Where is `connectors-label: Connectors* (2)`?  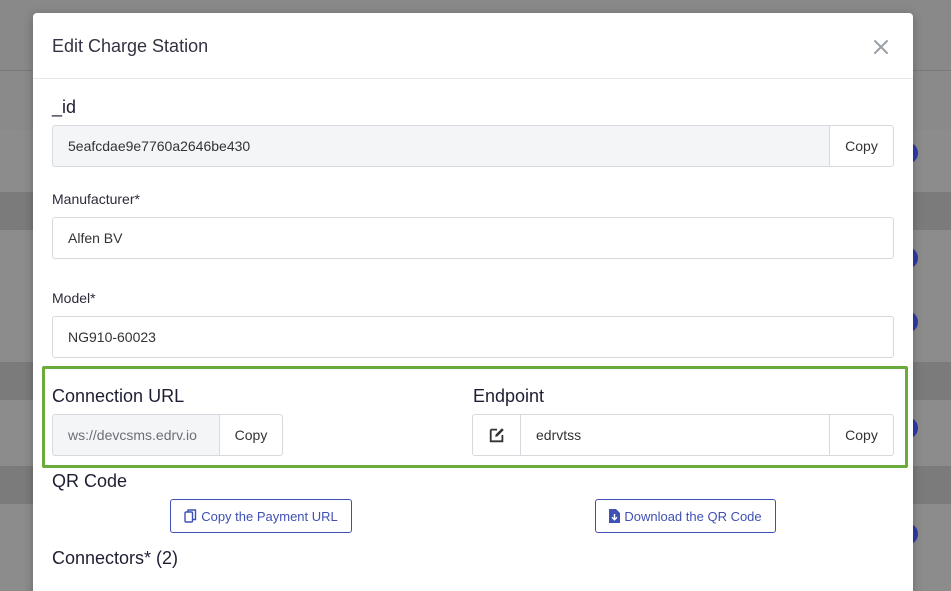
connectors-label: Connectors* (2) is located at coordinates (115, 558).